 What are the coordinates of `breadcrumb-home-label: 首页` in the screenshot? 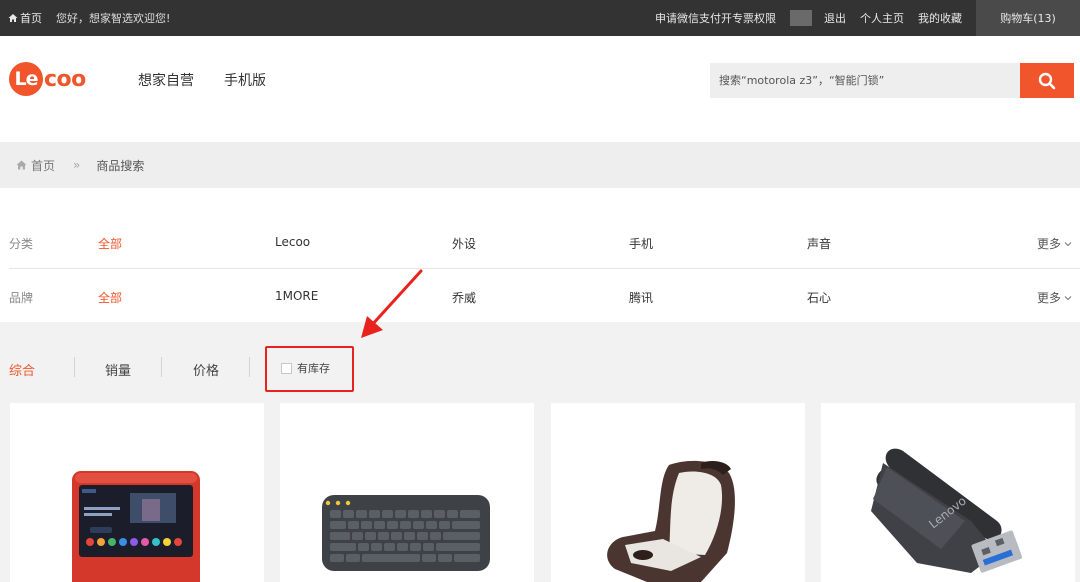 It's located at (43, 165).